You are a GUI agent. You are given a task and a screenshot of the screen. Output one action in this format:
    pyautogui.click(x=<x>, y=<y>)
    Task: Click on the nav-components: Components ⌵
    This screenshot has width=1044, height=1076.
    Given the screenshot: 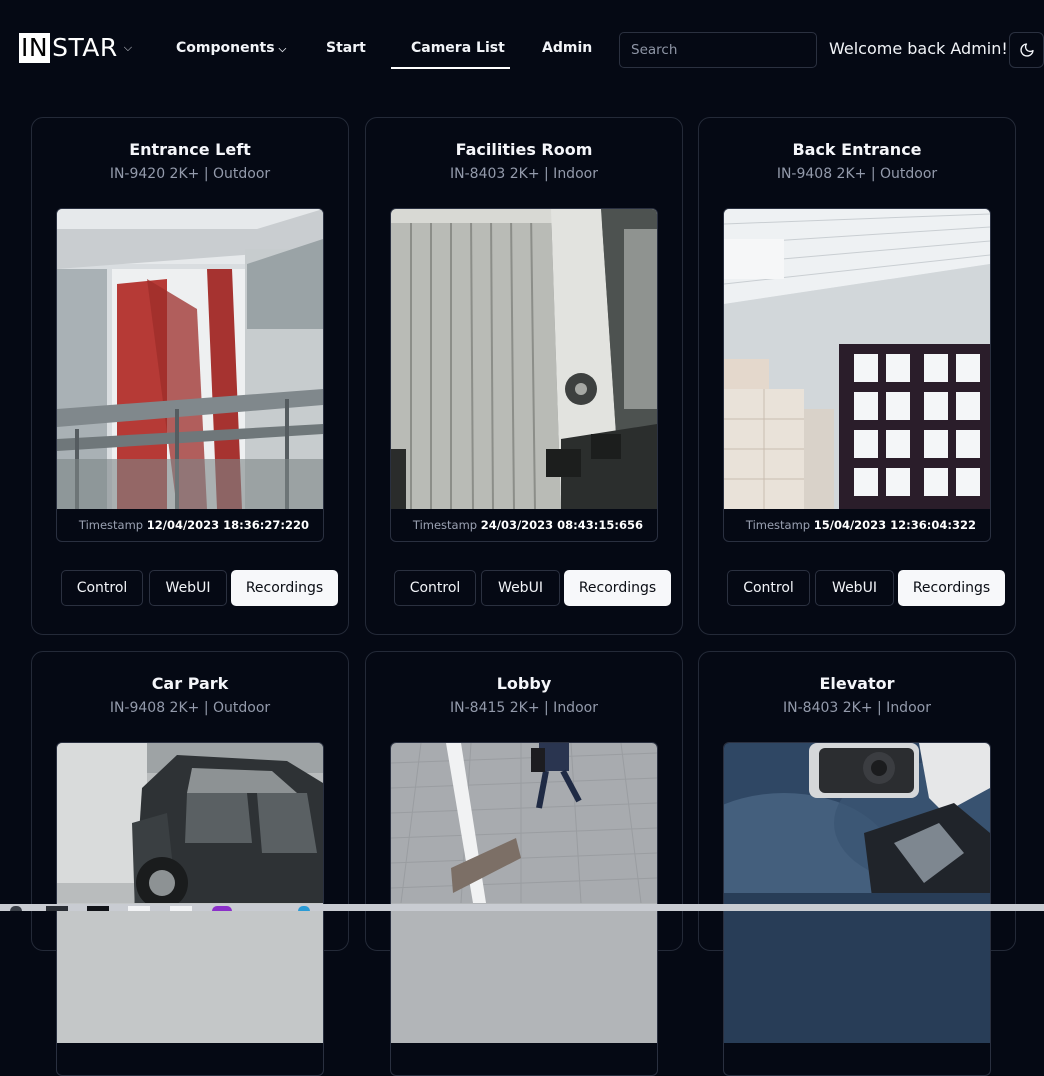 What is the action you would take?
    pyautogui.click(x=231, y=51)
    